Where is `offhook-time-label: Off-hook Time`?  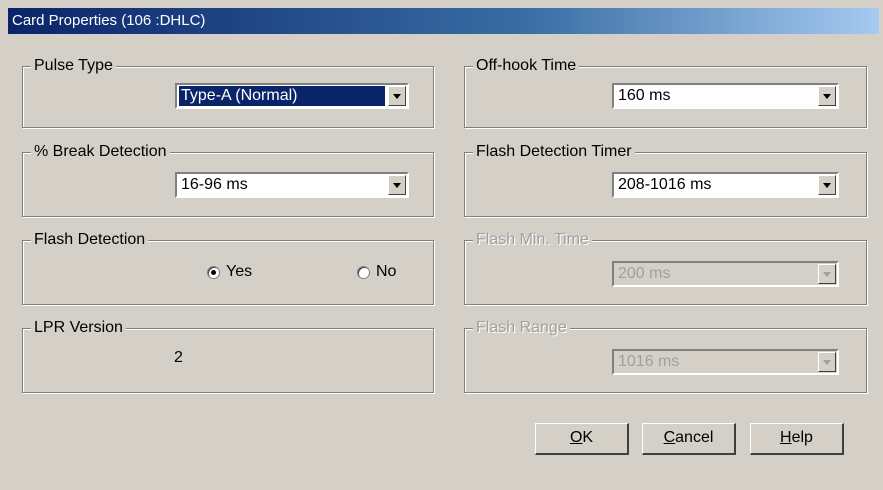
offhook-time-label: Off-hook Time is located at coordinates (526, 66).